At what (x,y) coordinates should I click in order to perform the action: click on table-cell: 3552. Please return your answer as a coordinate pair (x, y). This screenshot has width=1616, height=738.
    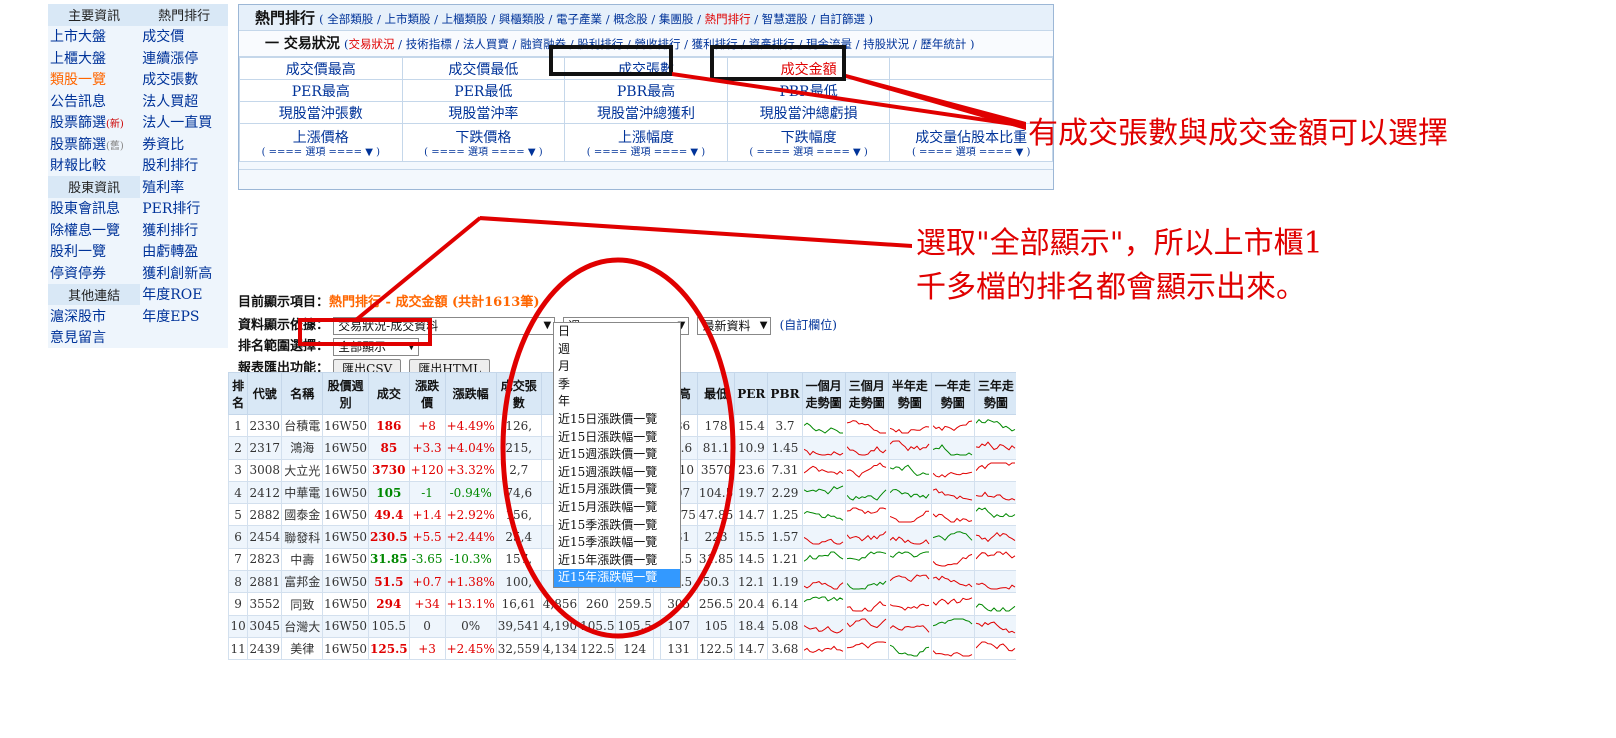
    Looking at the image, I should click on (265, 604).